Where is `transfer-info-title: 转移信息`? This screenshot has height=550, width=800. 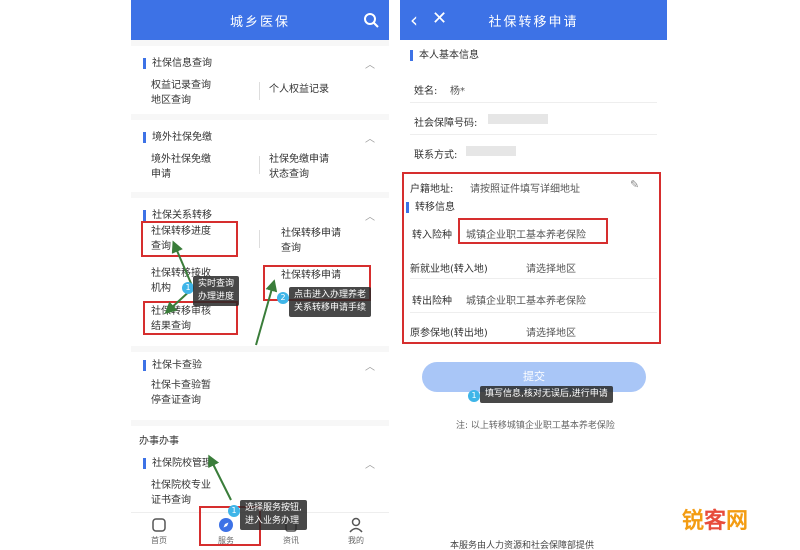 transfer-info-title: 转移信息 is located at coordinates (430, 207).